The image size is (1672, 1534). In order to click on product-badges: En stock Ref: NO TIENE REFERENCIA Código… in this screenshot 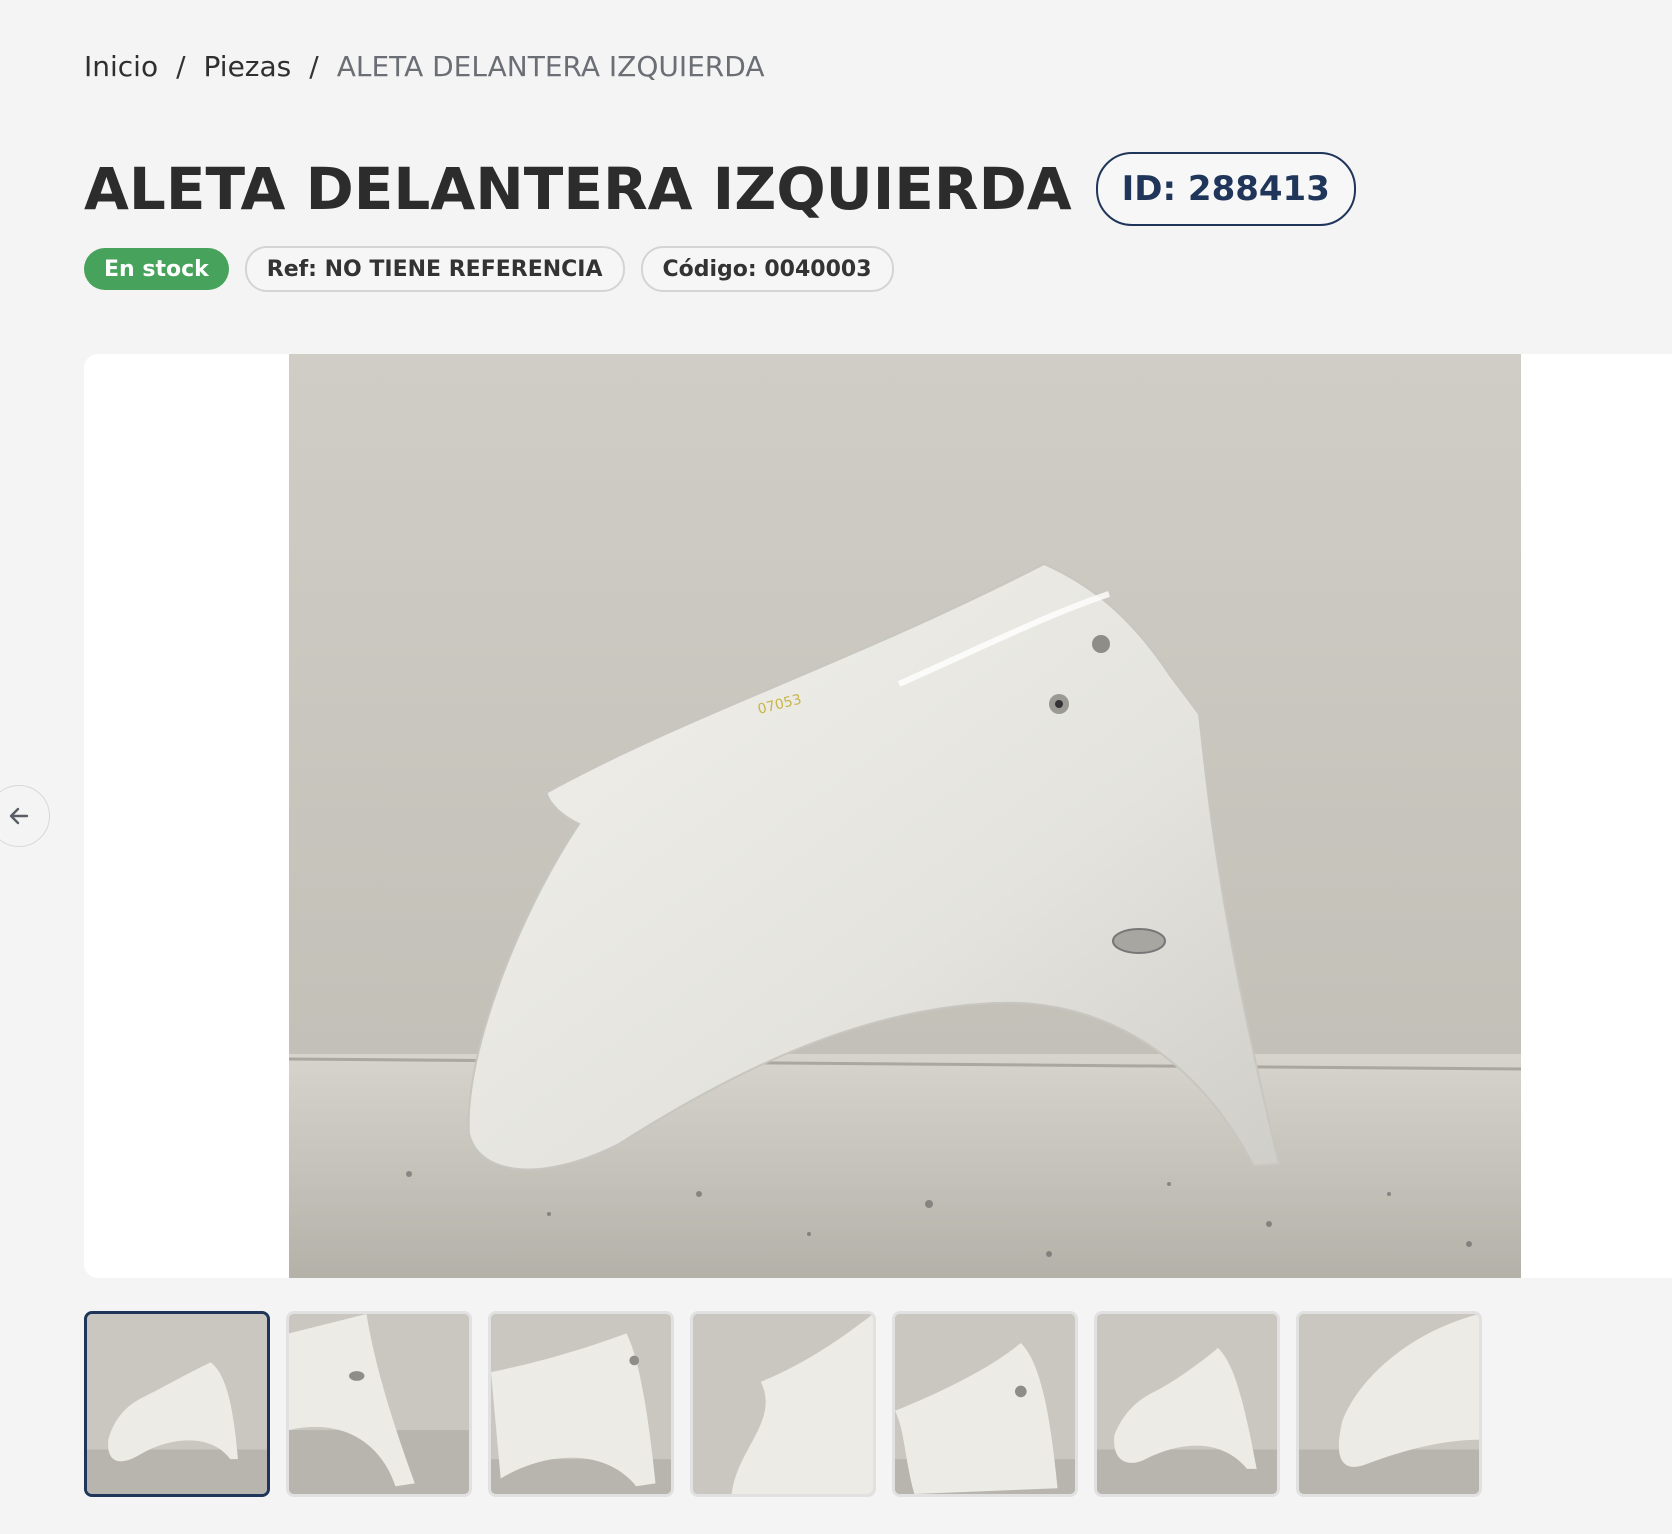, I will do `click(489, 269)`.